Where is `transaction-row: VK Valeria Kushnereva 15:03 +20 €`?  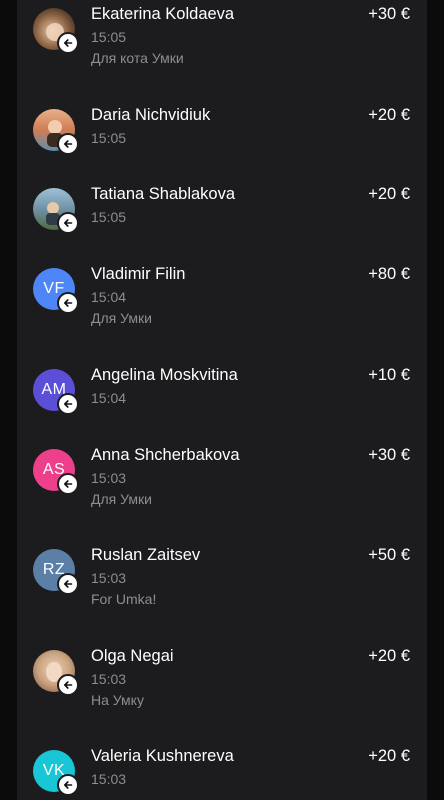 transaction-row: VK Valeria Kushnereva 15:03 +20 € is located at coordinates (222, 767).